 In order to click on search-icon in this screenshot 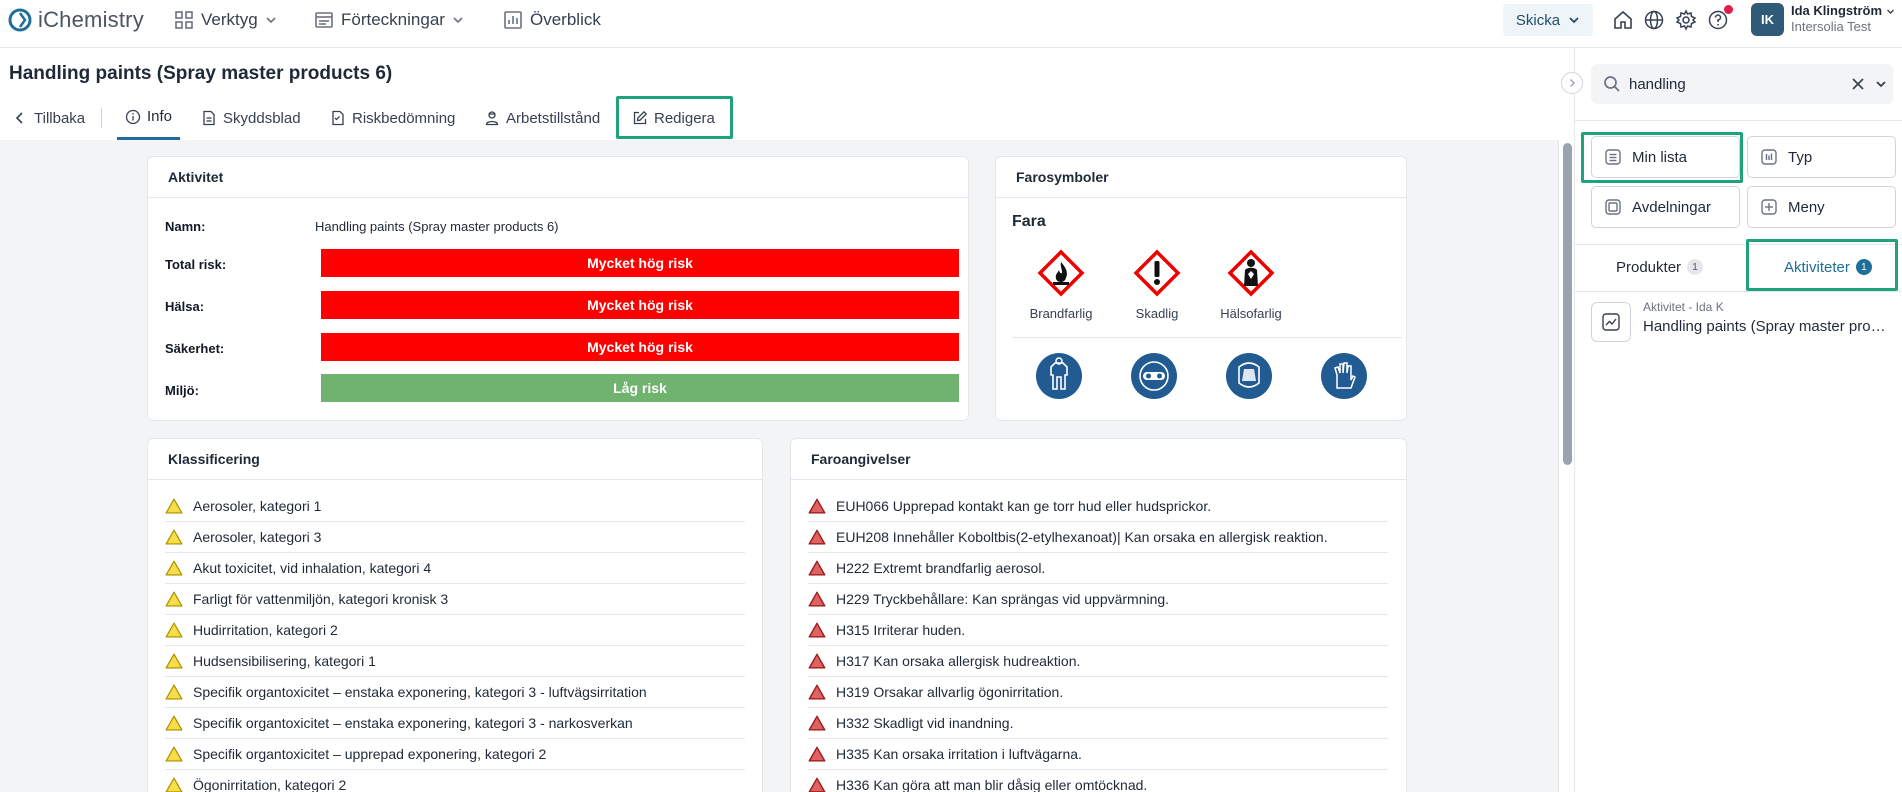, I will do `click(1612, 84)`.